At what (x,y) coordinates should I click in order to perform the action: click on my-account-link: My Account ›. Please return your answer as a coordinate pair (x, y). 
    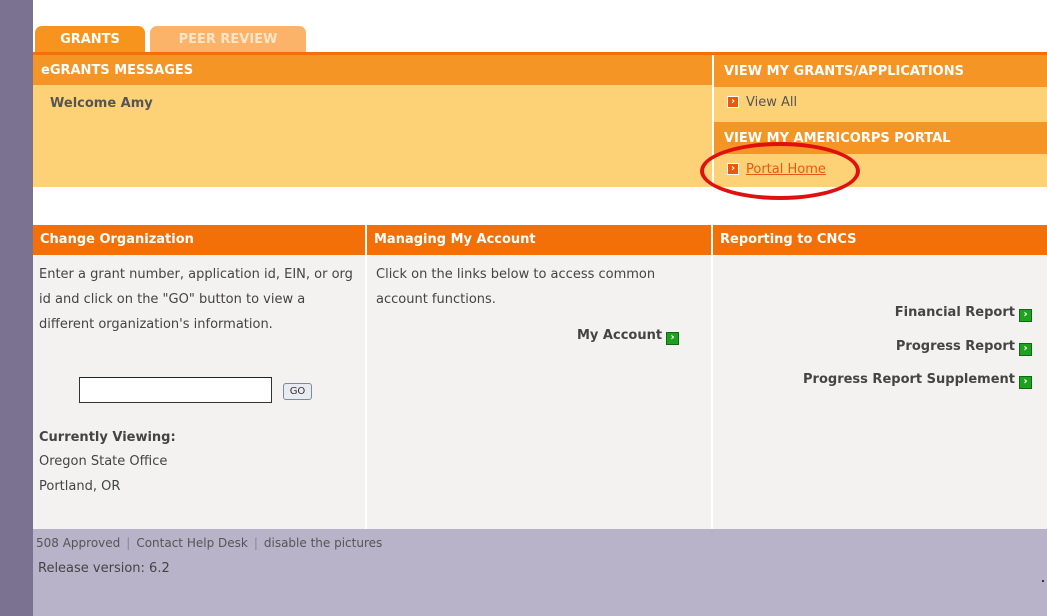
    Looking at the image, I should click on (628, 336).